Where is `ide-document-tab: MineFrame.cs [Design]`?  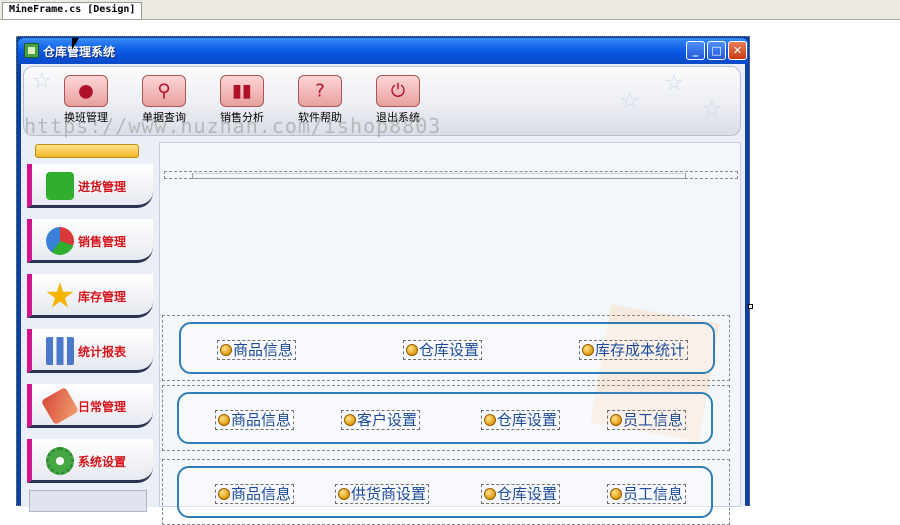
ide-document-tab: MineFrame.cs [Design] is located at coordinates (72, 10).